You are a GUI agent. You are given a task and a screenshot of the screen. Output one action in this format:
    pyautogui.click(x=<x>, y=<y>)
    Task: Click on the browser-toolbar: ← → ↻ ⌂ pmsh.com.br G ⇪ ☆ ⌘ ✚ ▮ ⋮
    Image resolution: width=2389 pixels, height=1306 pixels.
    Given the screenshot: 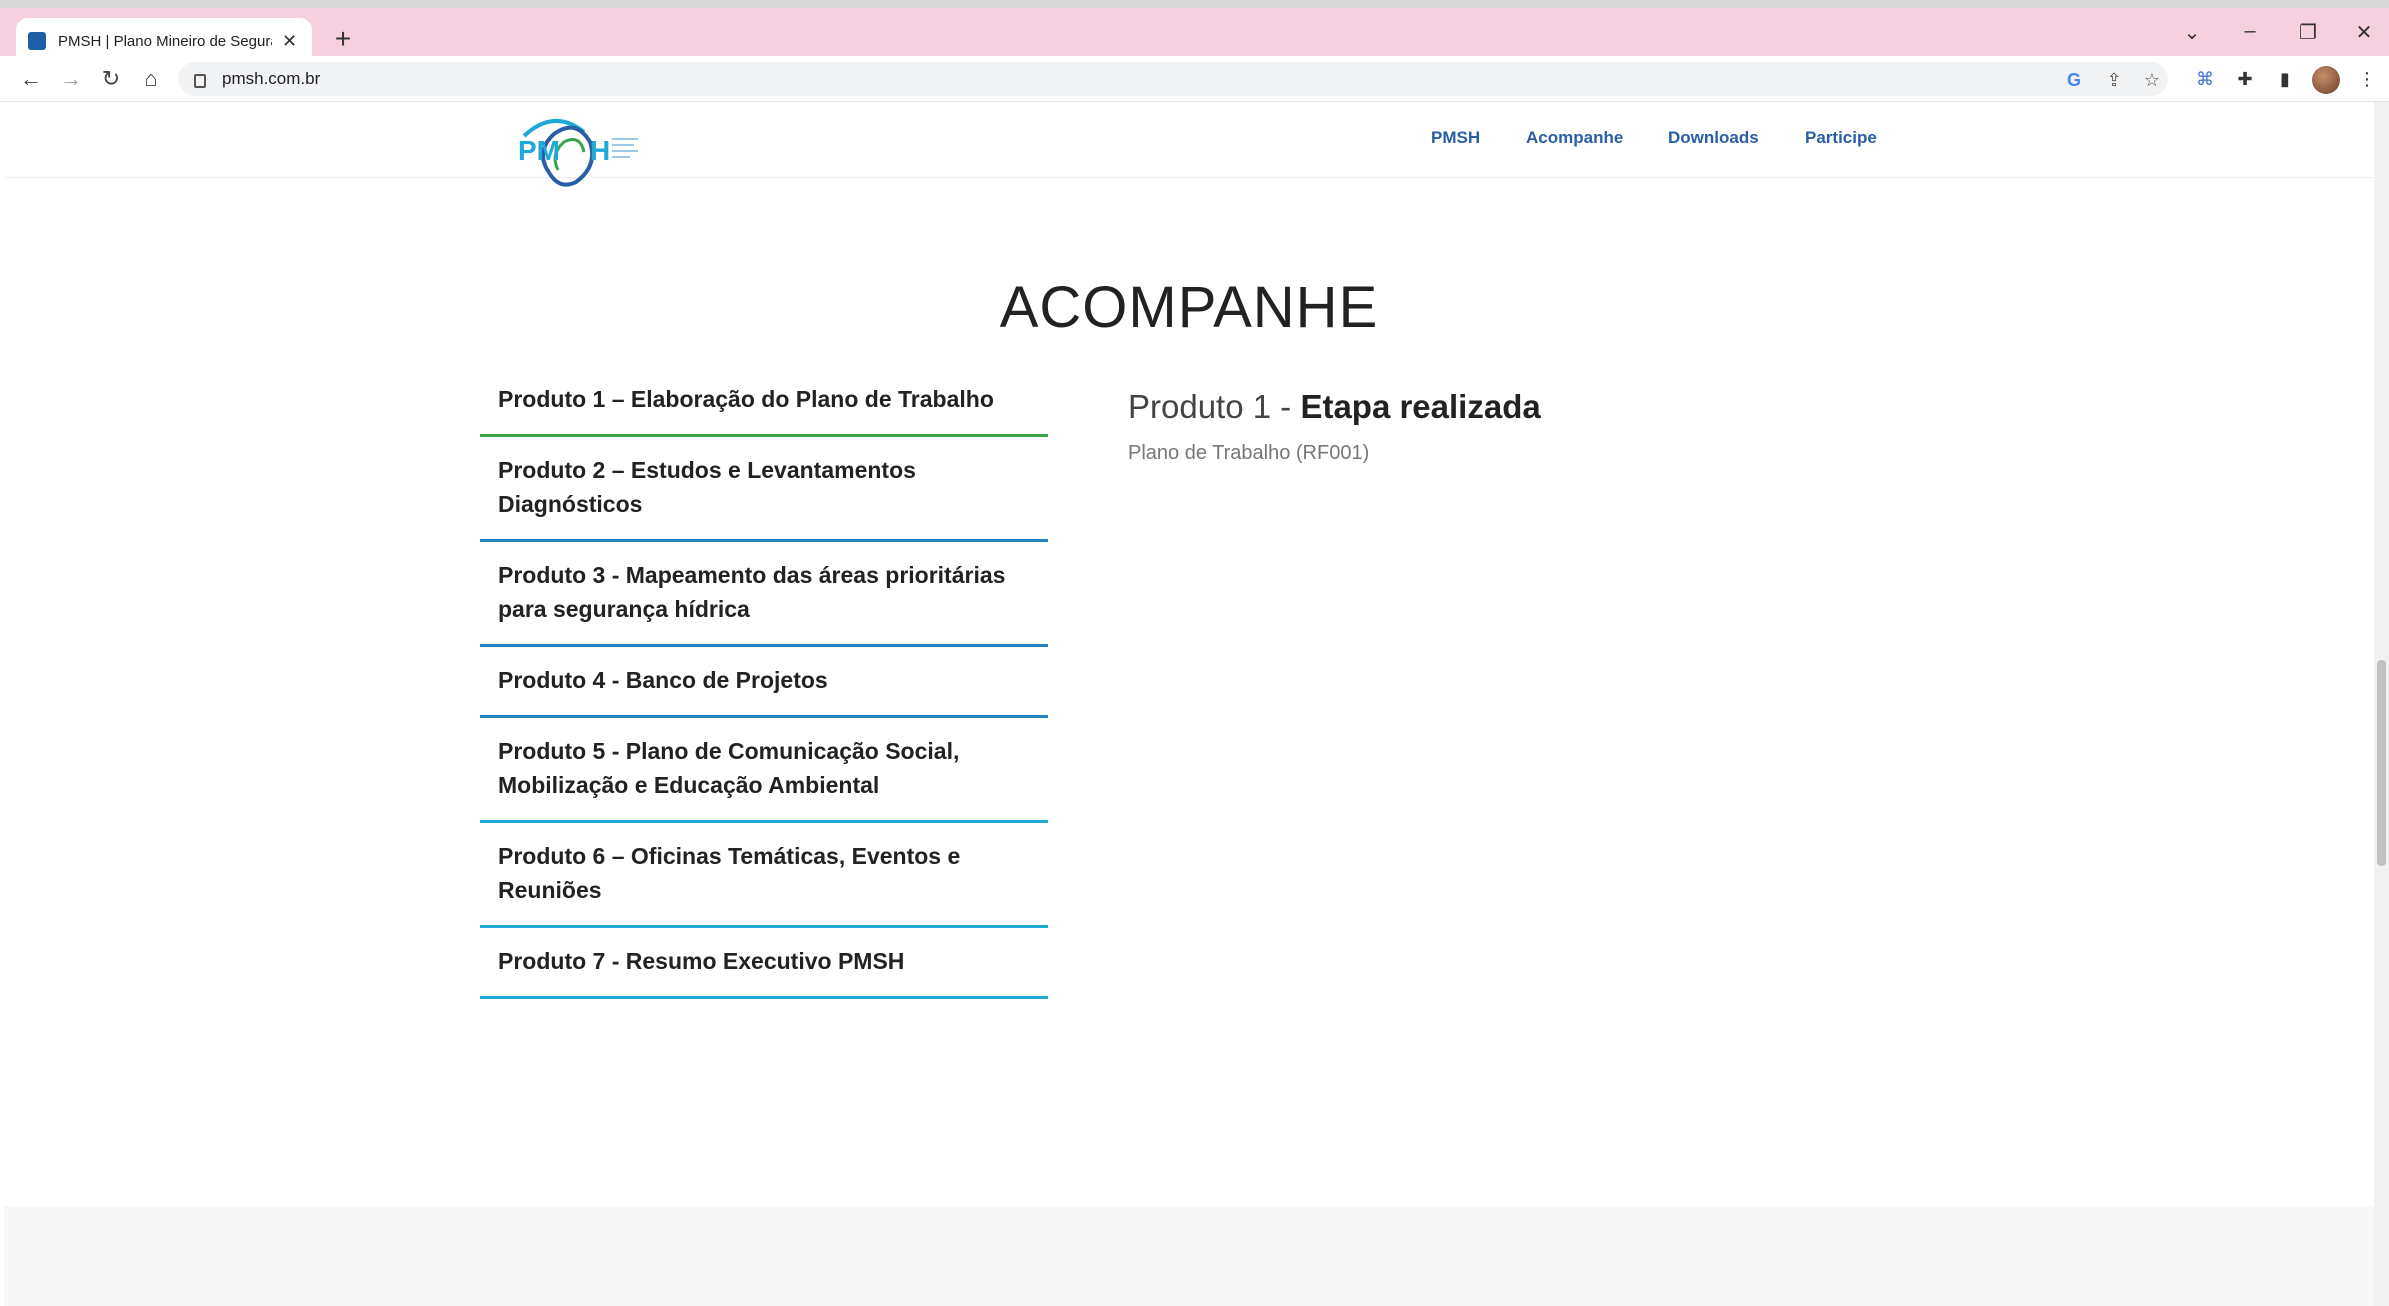 What is the action you would take?
    pyautogui.click(x=1194, y=79)
    